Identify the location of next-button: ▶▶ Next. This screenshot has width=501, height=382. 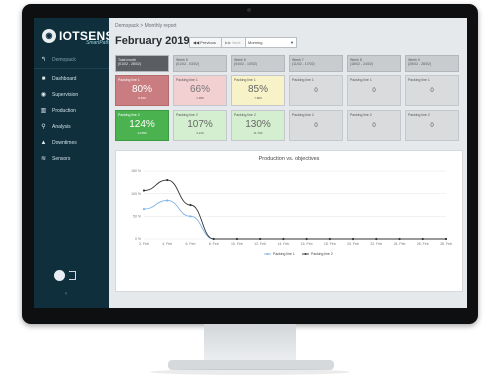
(234, 42).